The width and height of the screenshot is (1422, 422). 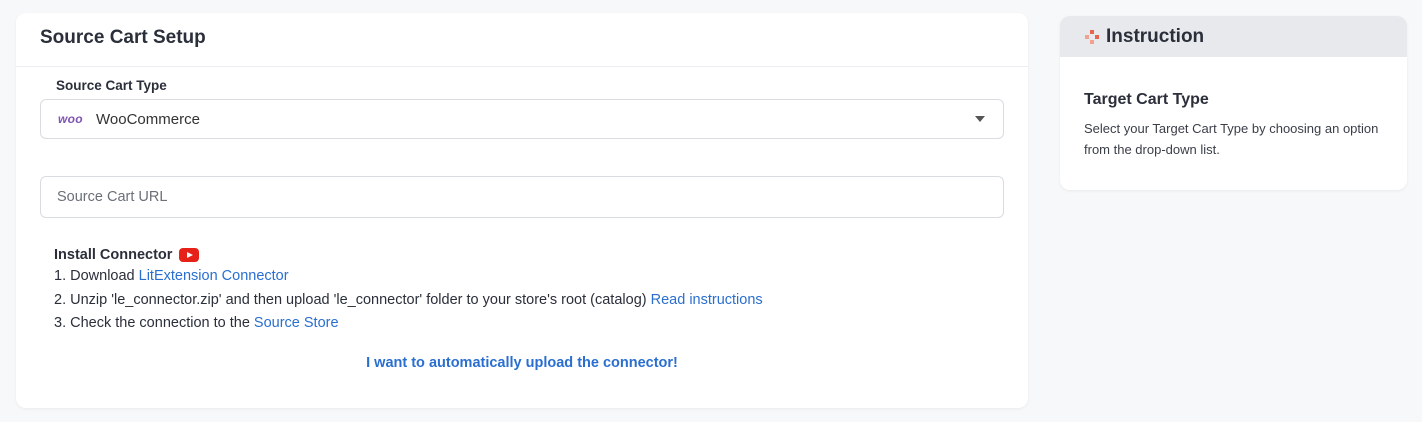 I want to click on source-cart-type-select: woo WooCommerce, so click(x=522, y=119).